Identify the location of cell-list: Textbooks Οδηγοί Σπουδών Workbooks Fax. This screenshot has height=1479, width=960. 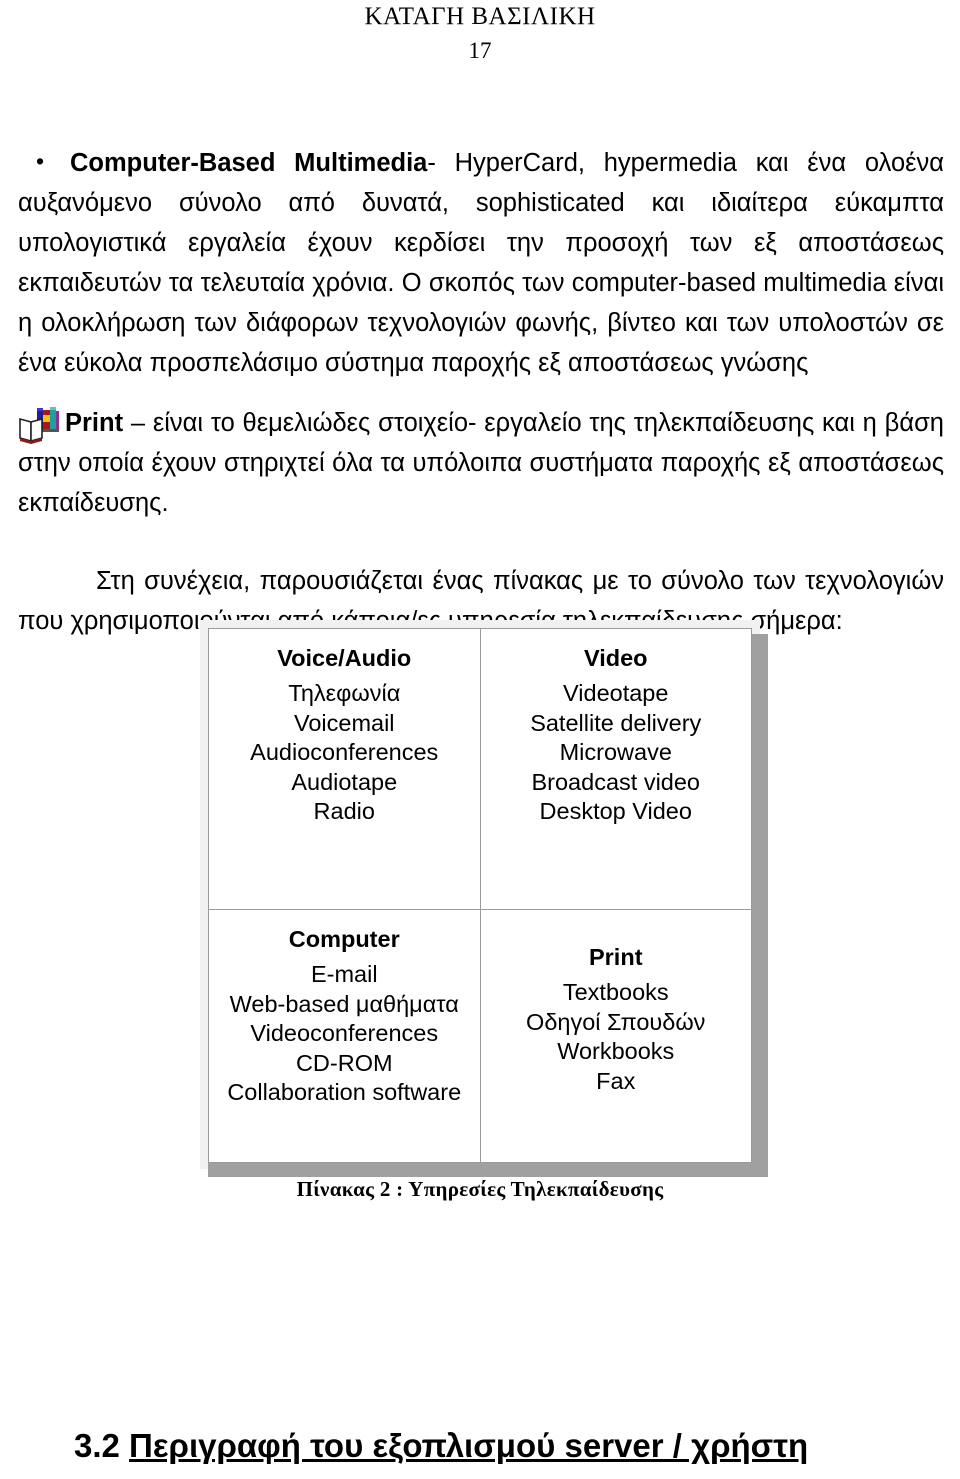
(616, 1037).